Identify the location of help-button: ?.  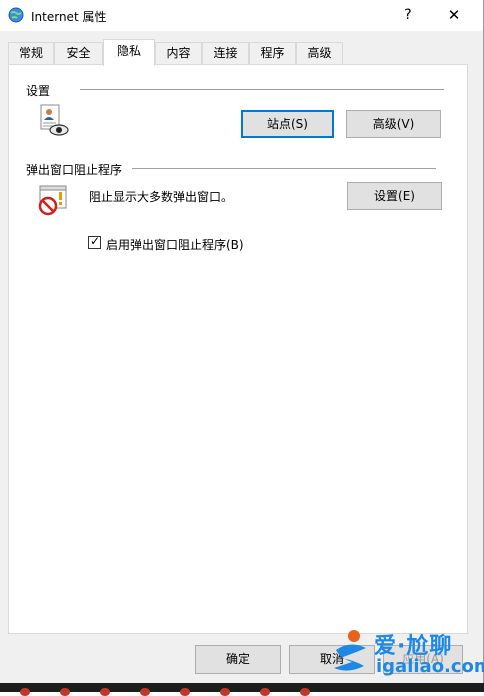
(408, 15).